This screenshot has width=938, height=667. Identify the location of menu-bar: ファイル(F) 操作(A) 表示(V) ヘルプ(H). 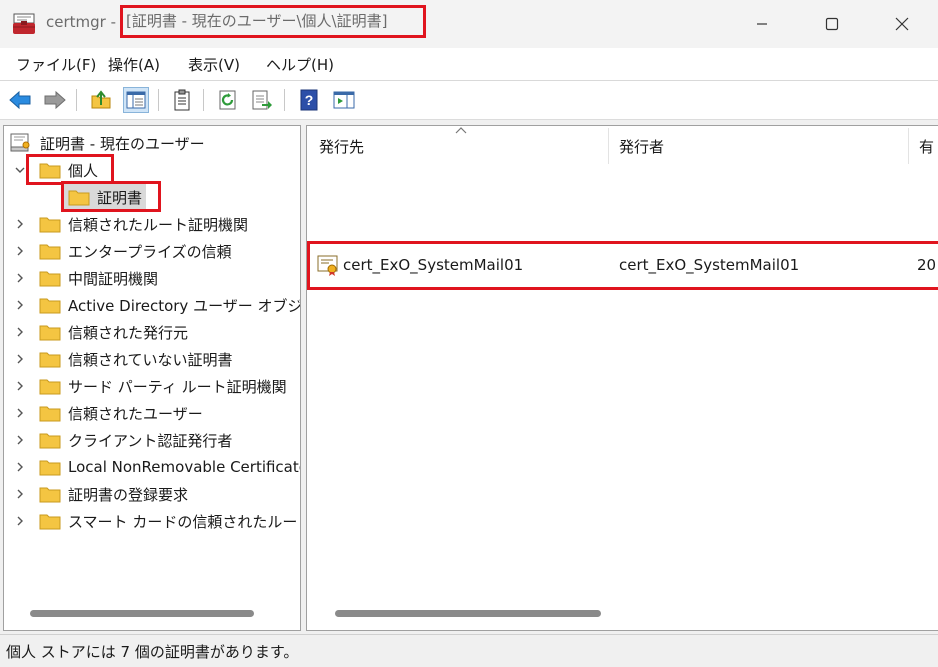
(469, 64).